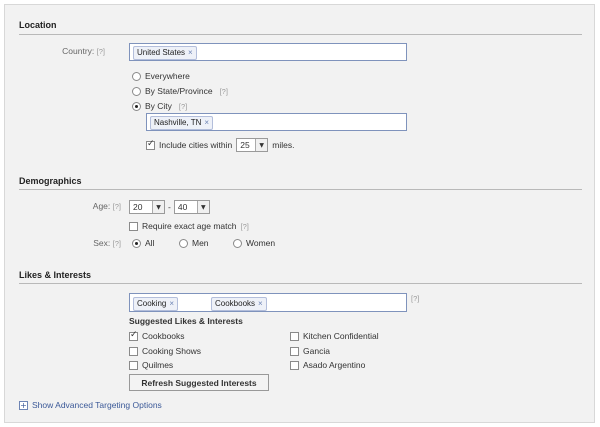  What do you see at coordinates (55, 275) in the screenshot?
I see `interests-section-title: Likes & Interests` at bounding box center [55, 275].